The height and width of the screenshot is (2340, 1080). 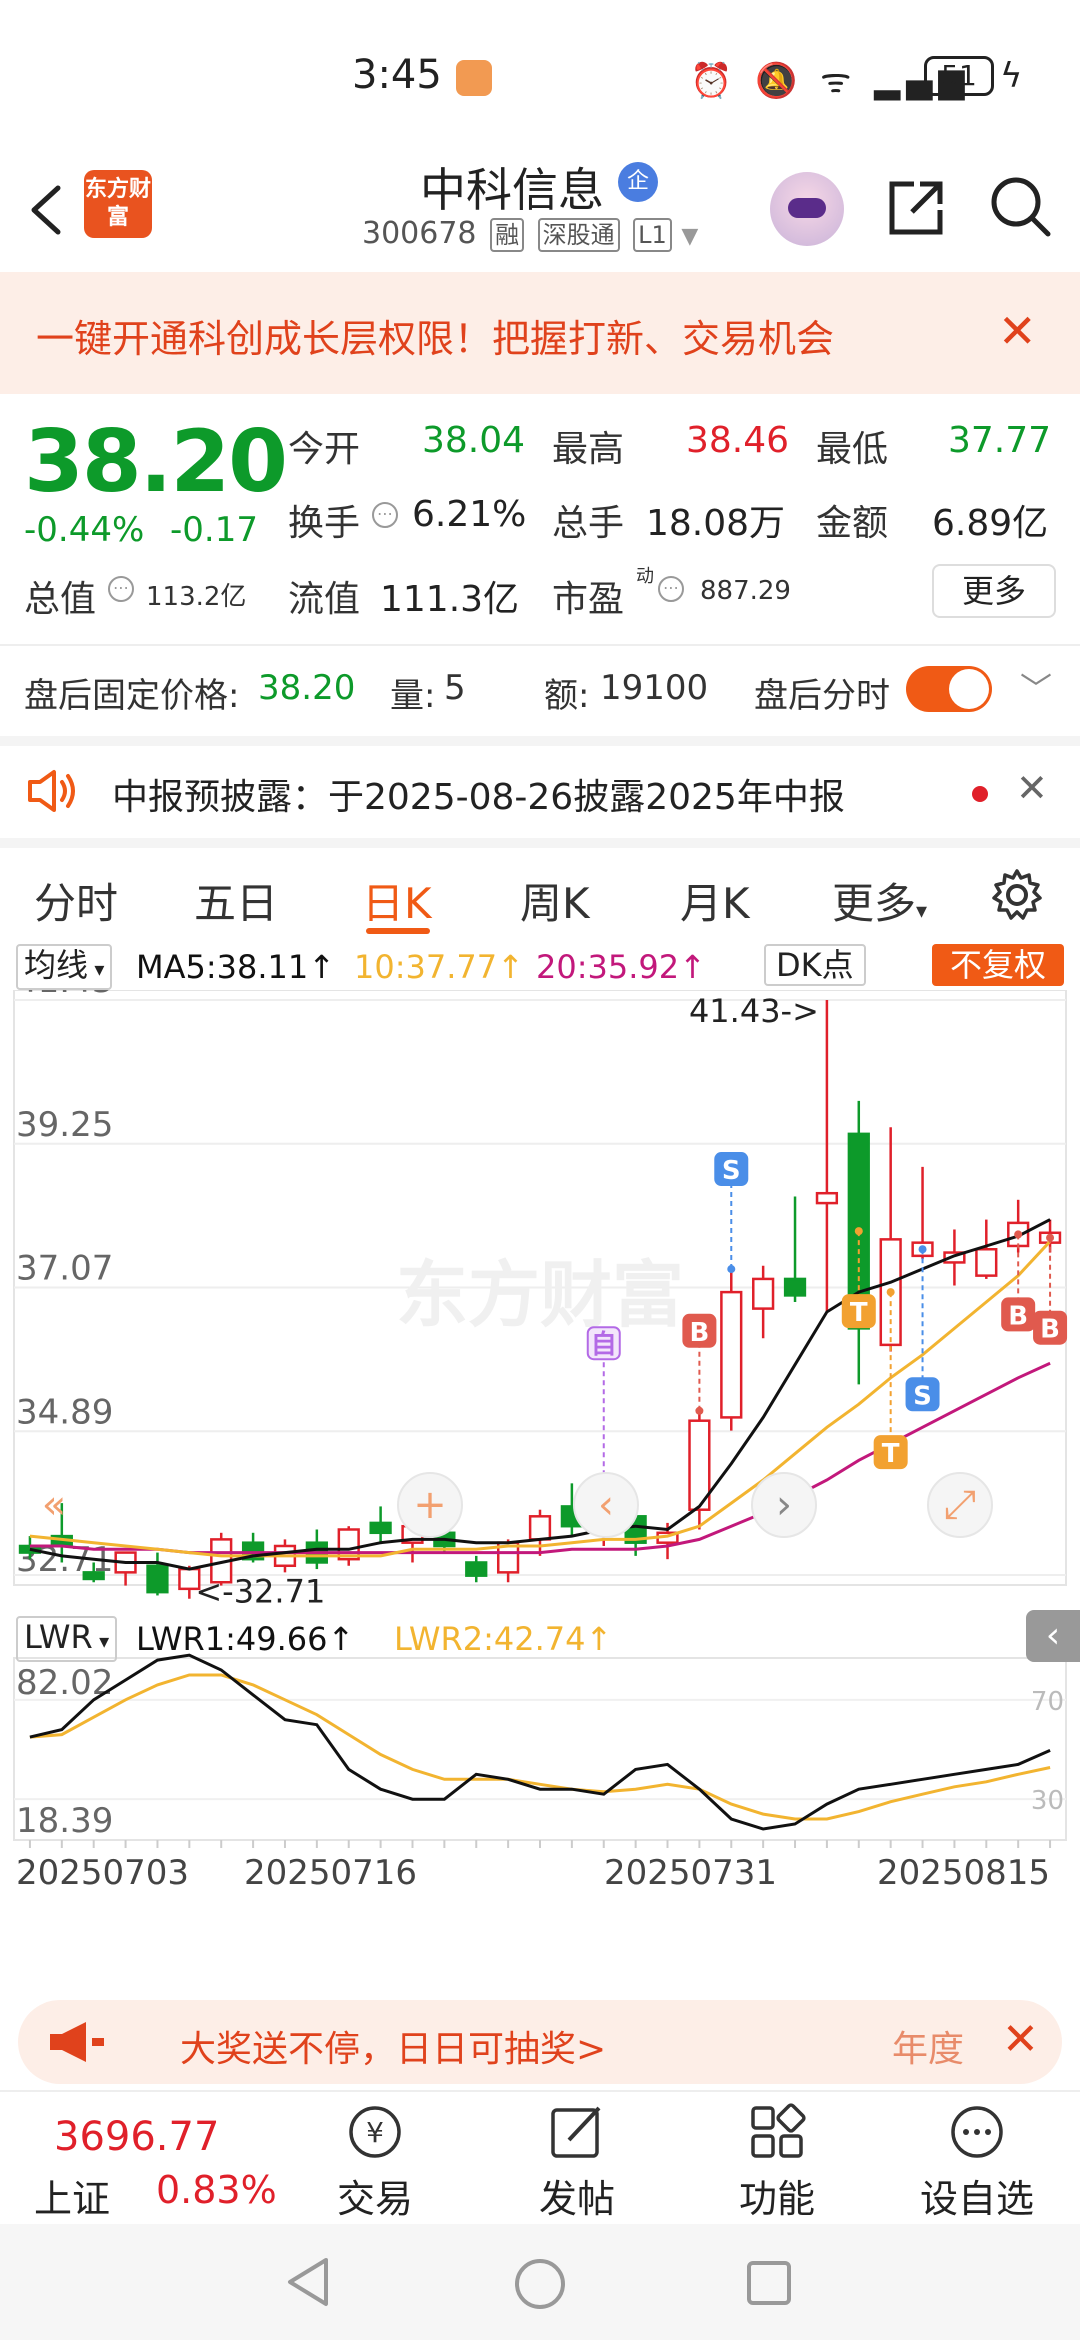 I want to click on change-abs: -0.17, so click(x=214, y=530).